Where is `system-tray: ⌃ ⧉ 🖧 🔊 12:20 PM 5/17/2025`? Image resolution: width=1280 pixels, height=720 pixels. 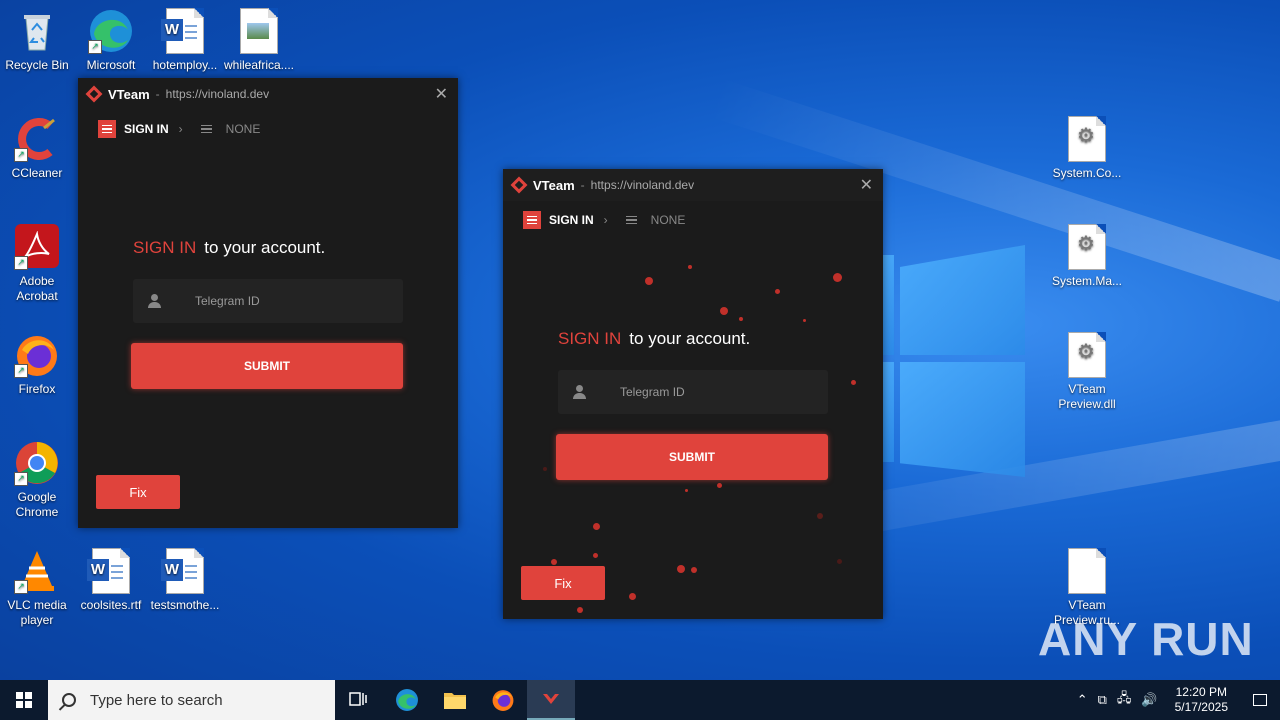
system-tray: ⌃ ⧉ 🖧 🔊 12:20 PM 5/17/2025 is located at coordinates (1176, 700).